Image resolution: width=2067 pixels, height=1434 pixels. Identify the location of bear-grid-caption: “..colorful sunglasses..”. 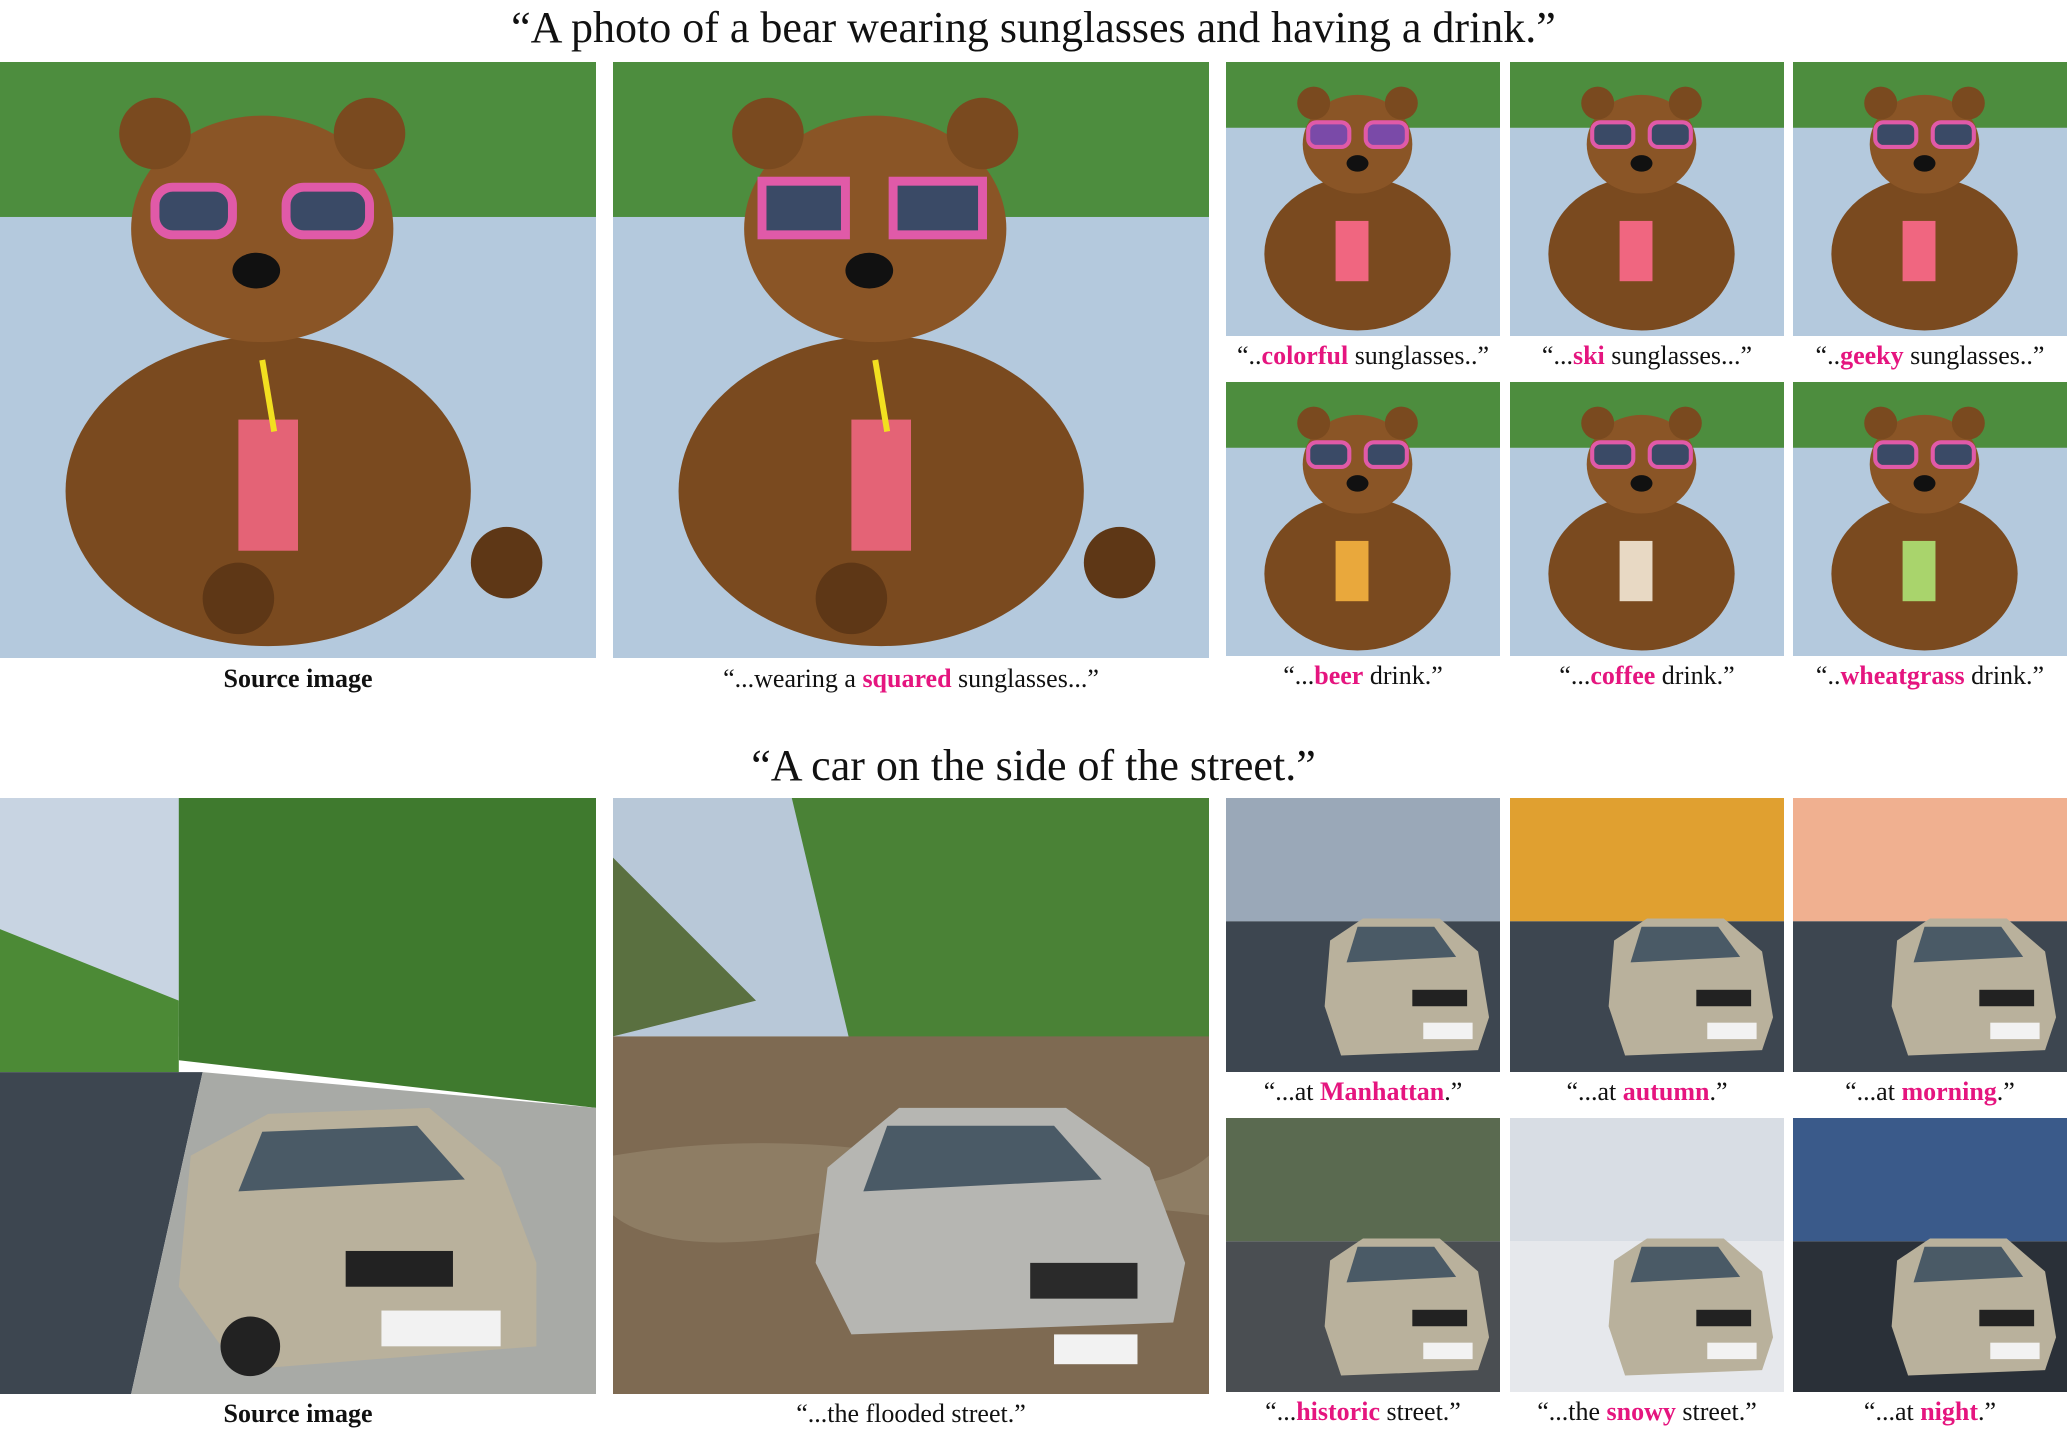
(1363, 356).